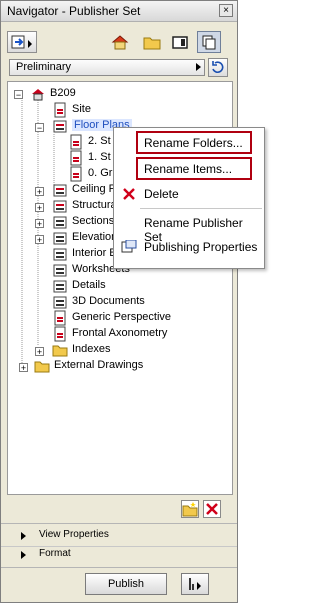 The width and height of the screenshot is (320, 603). I want to click on properties-icon, so click(129, 246).